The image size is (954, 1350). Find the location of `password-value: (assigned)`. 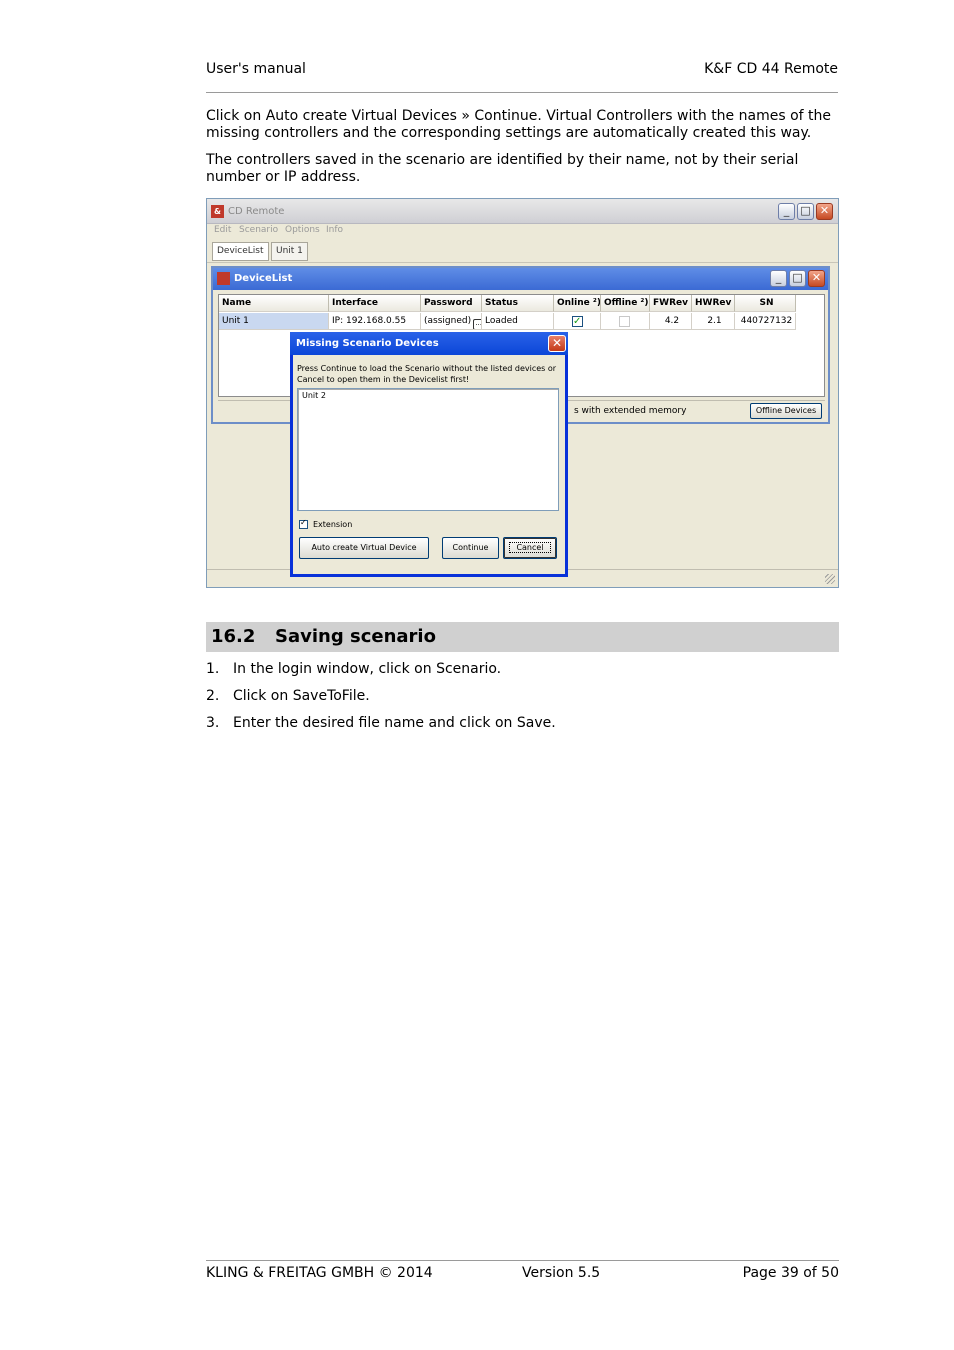

password-value: (assigned) is located at coordinates (448, 321).